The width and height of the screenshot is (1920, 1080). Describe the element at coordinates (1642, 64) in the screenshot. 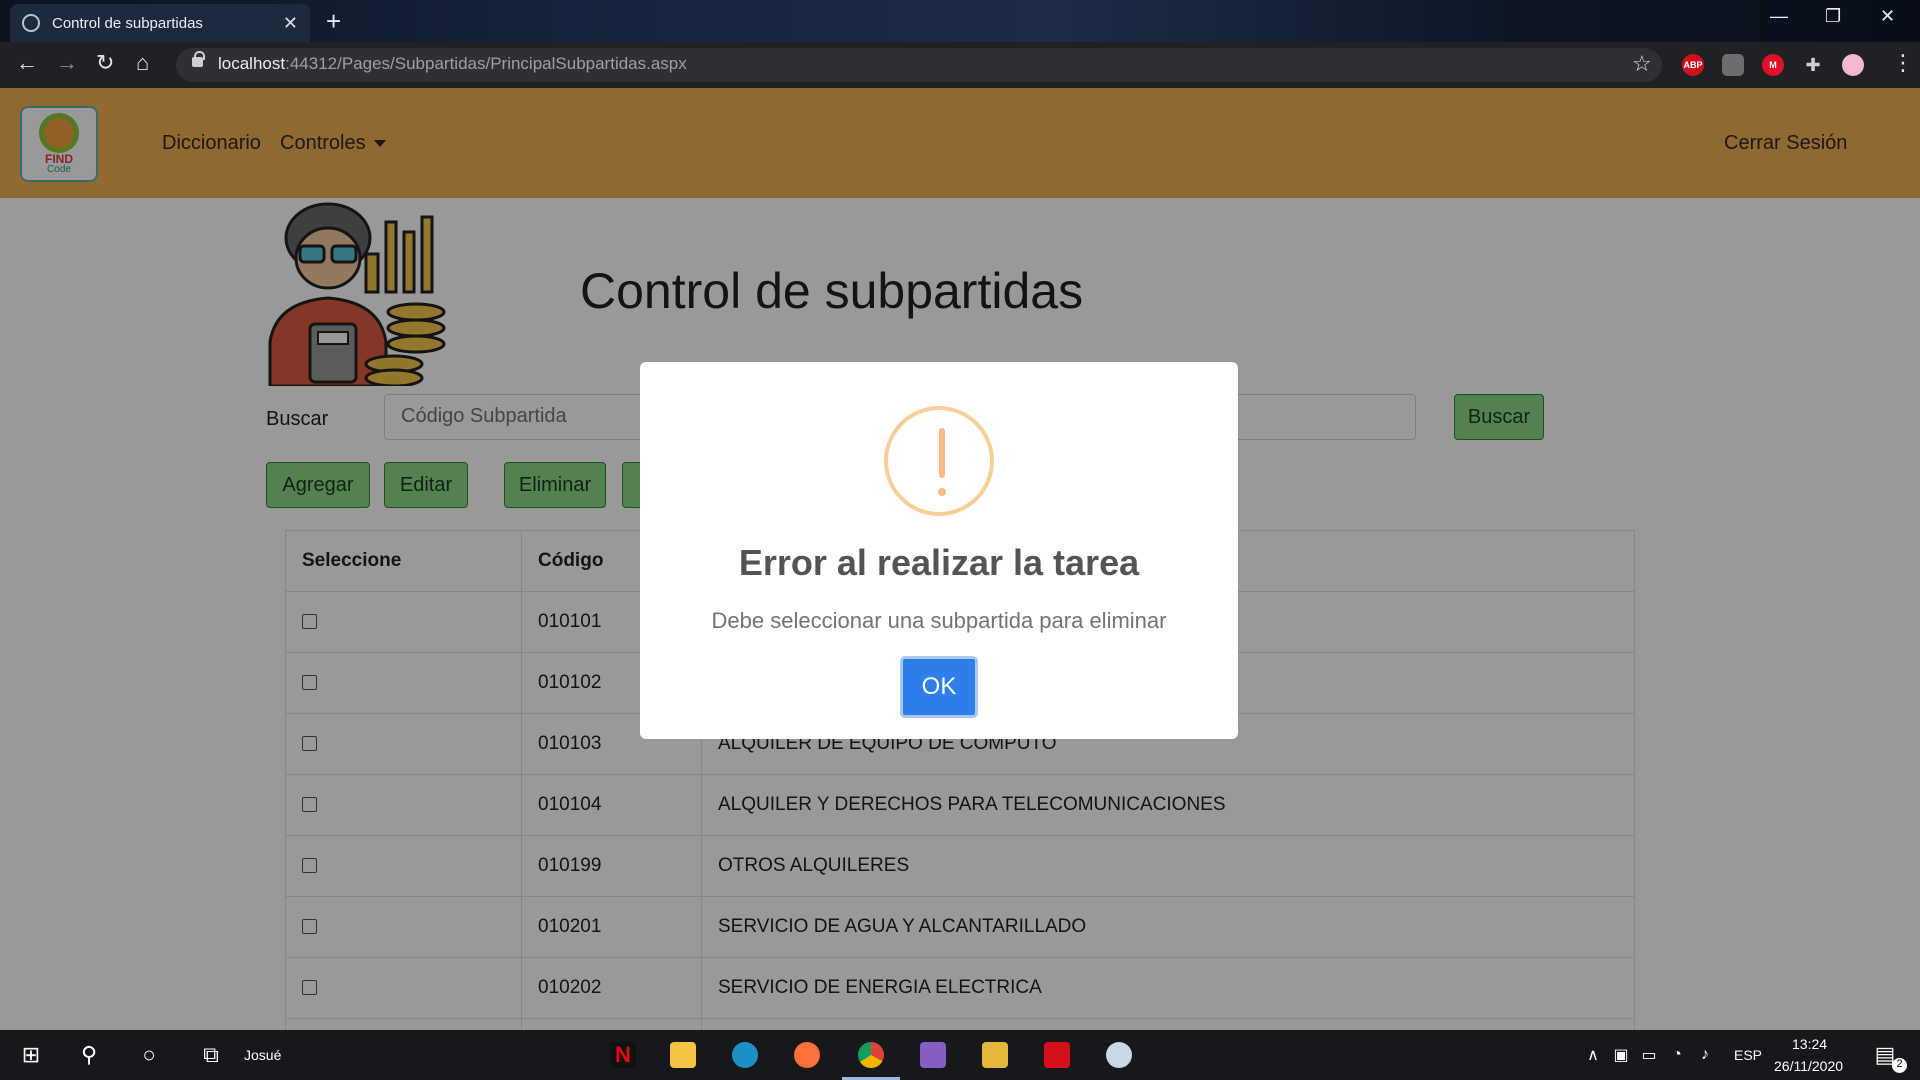

I see `bookmark-star-icon: ☆` at that location.